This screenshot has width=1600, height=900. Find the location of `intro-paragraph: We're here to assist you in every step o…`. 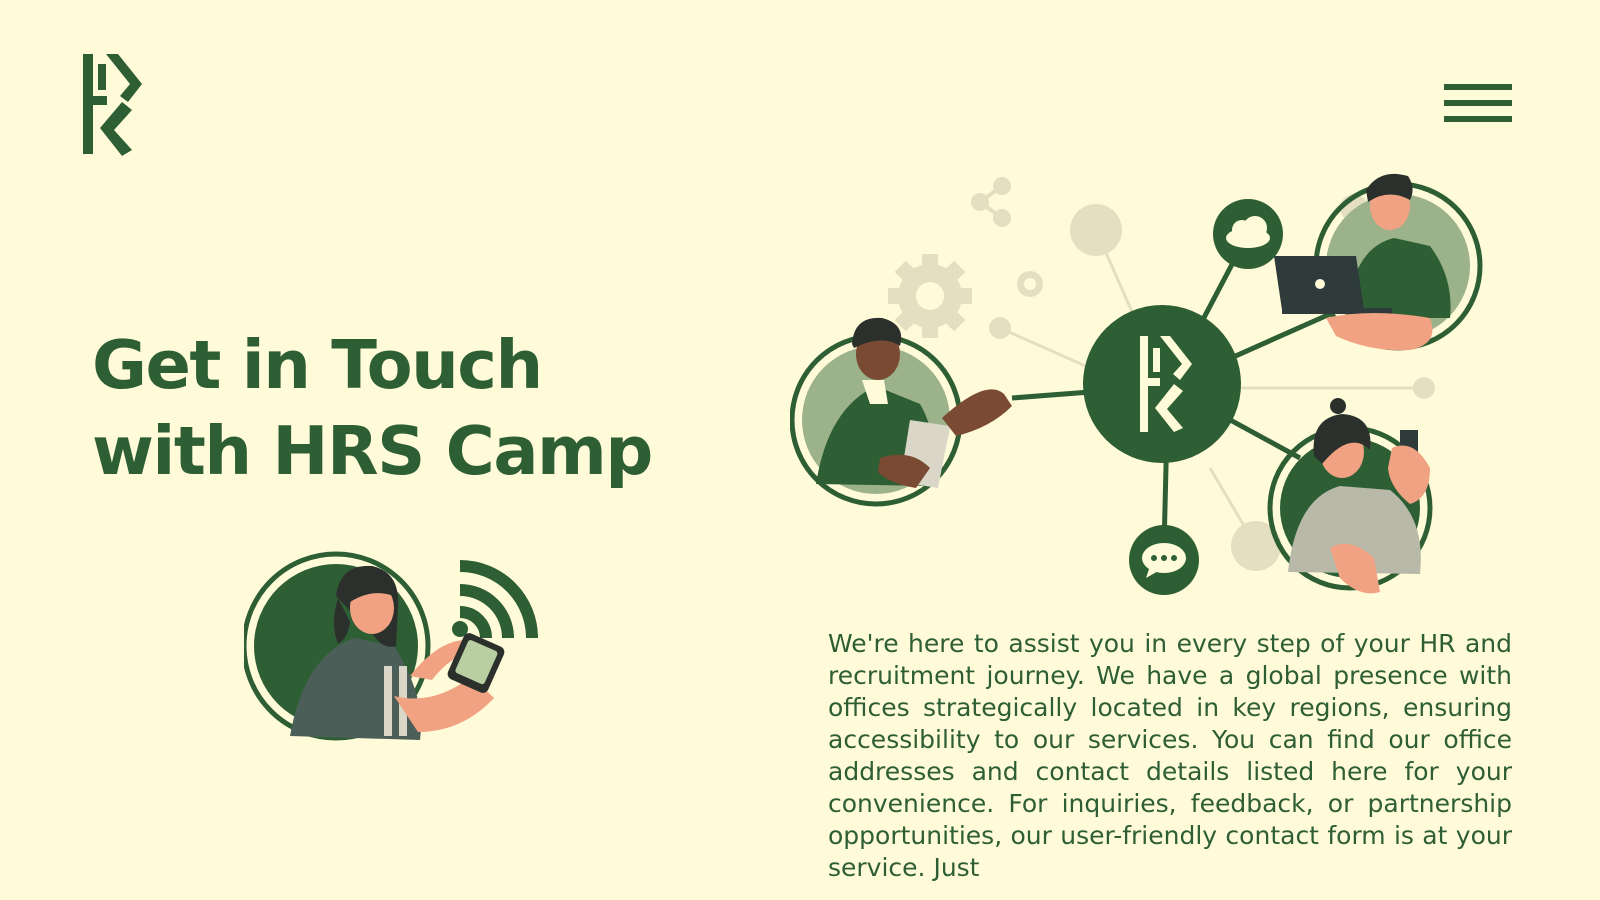

intro-paragraph: We're here to assist you in every step o… is located at coordinates (1170, 755).